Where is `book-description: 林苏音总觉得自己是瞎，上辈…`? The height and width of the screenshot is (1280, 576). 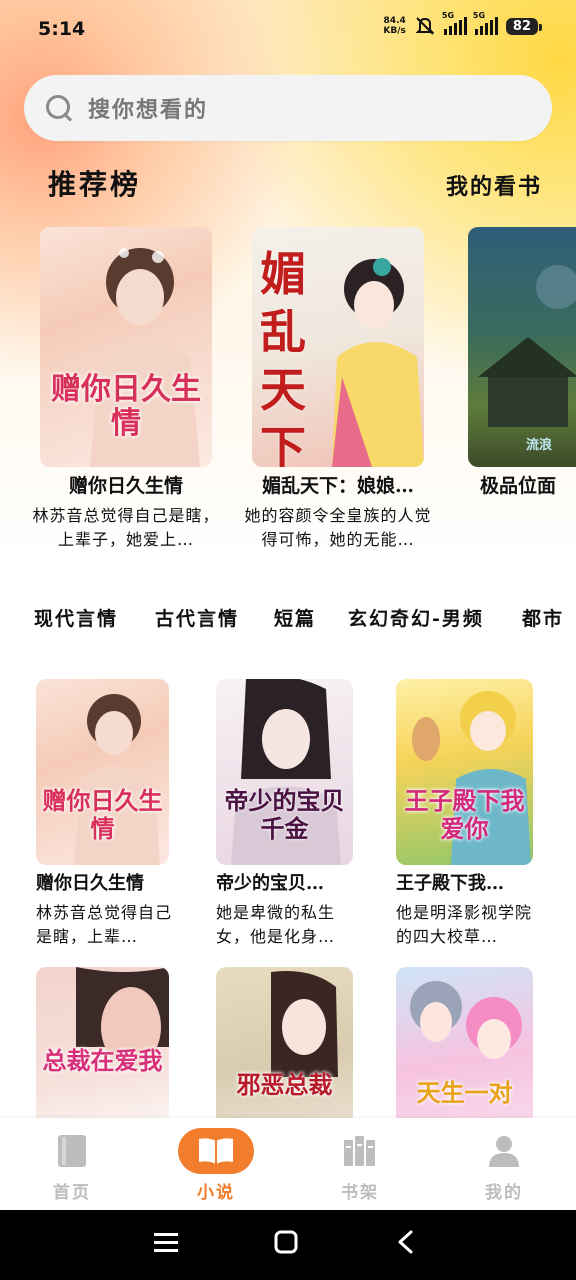 book-description: 林苏音总觉得自己是瞎，上辈… is located at coordinates (104, 924).